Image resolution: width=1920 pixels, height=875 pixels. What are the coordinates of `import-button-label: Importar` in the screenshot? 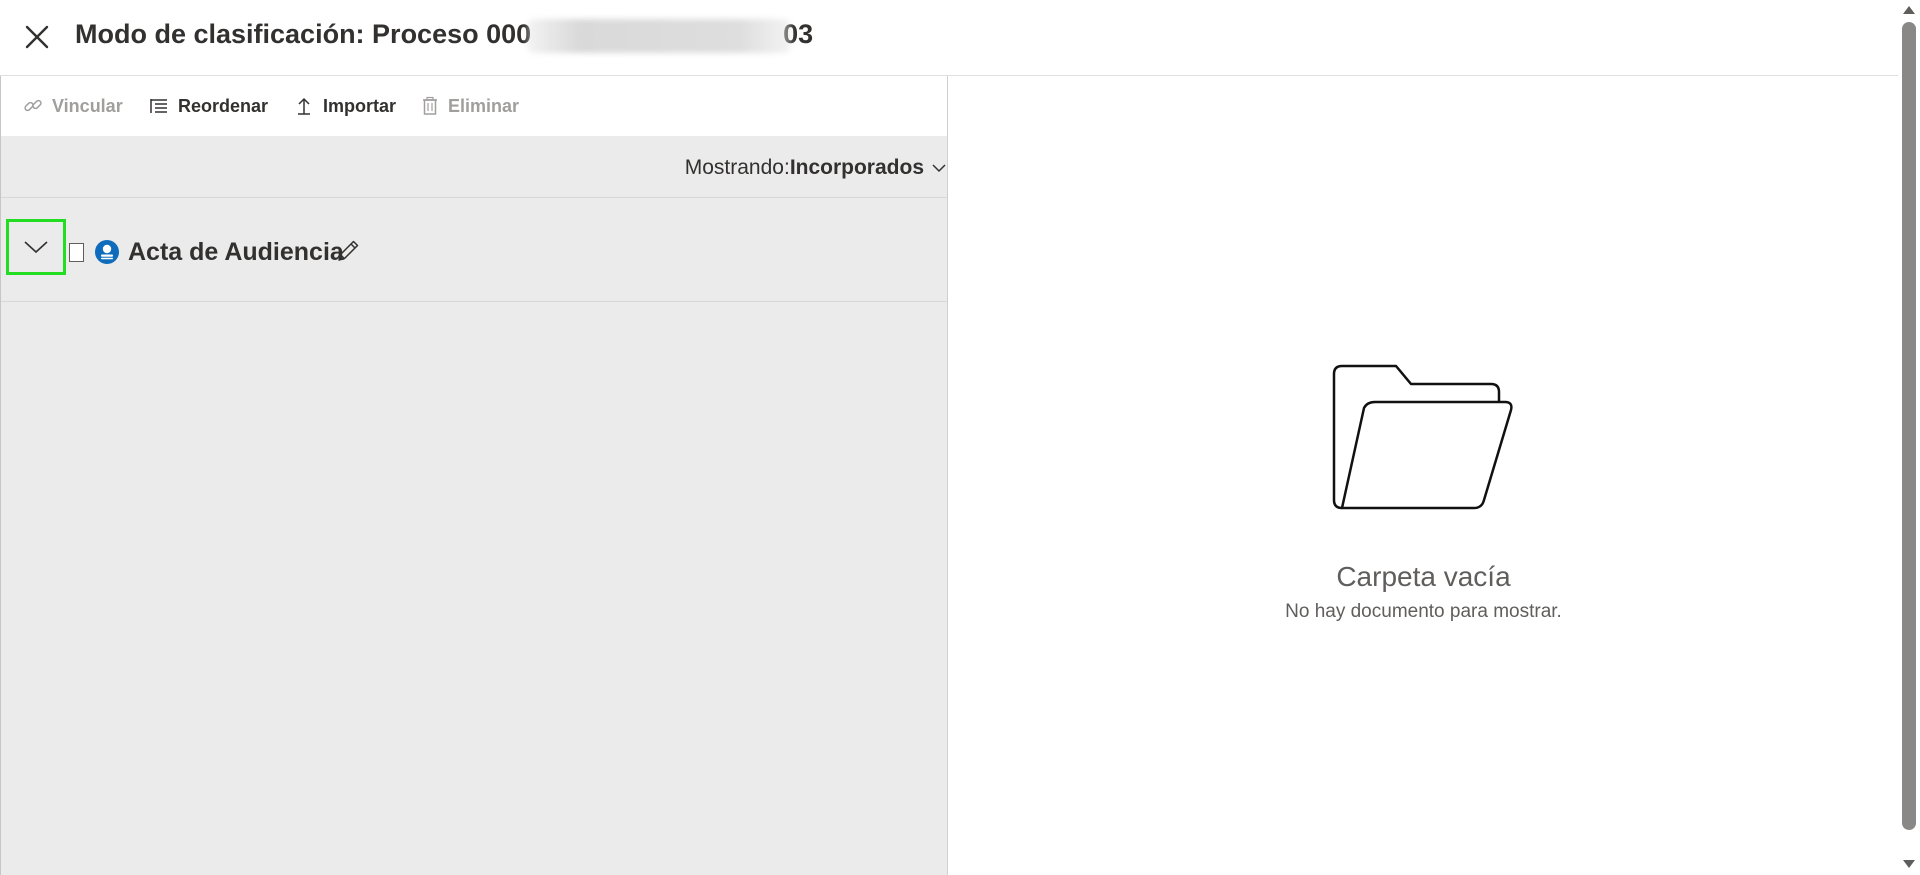 It's located at (360, 105).